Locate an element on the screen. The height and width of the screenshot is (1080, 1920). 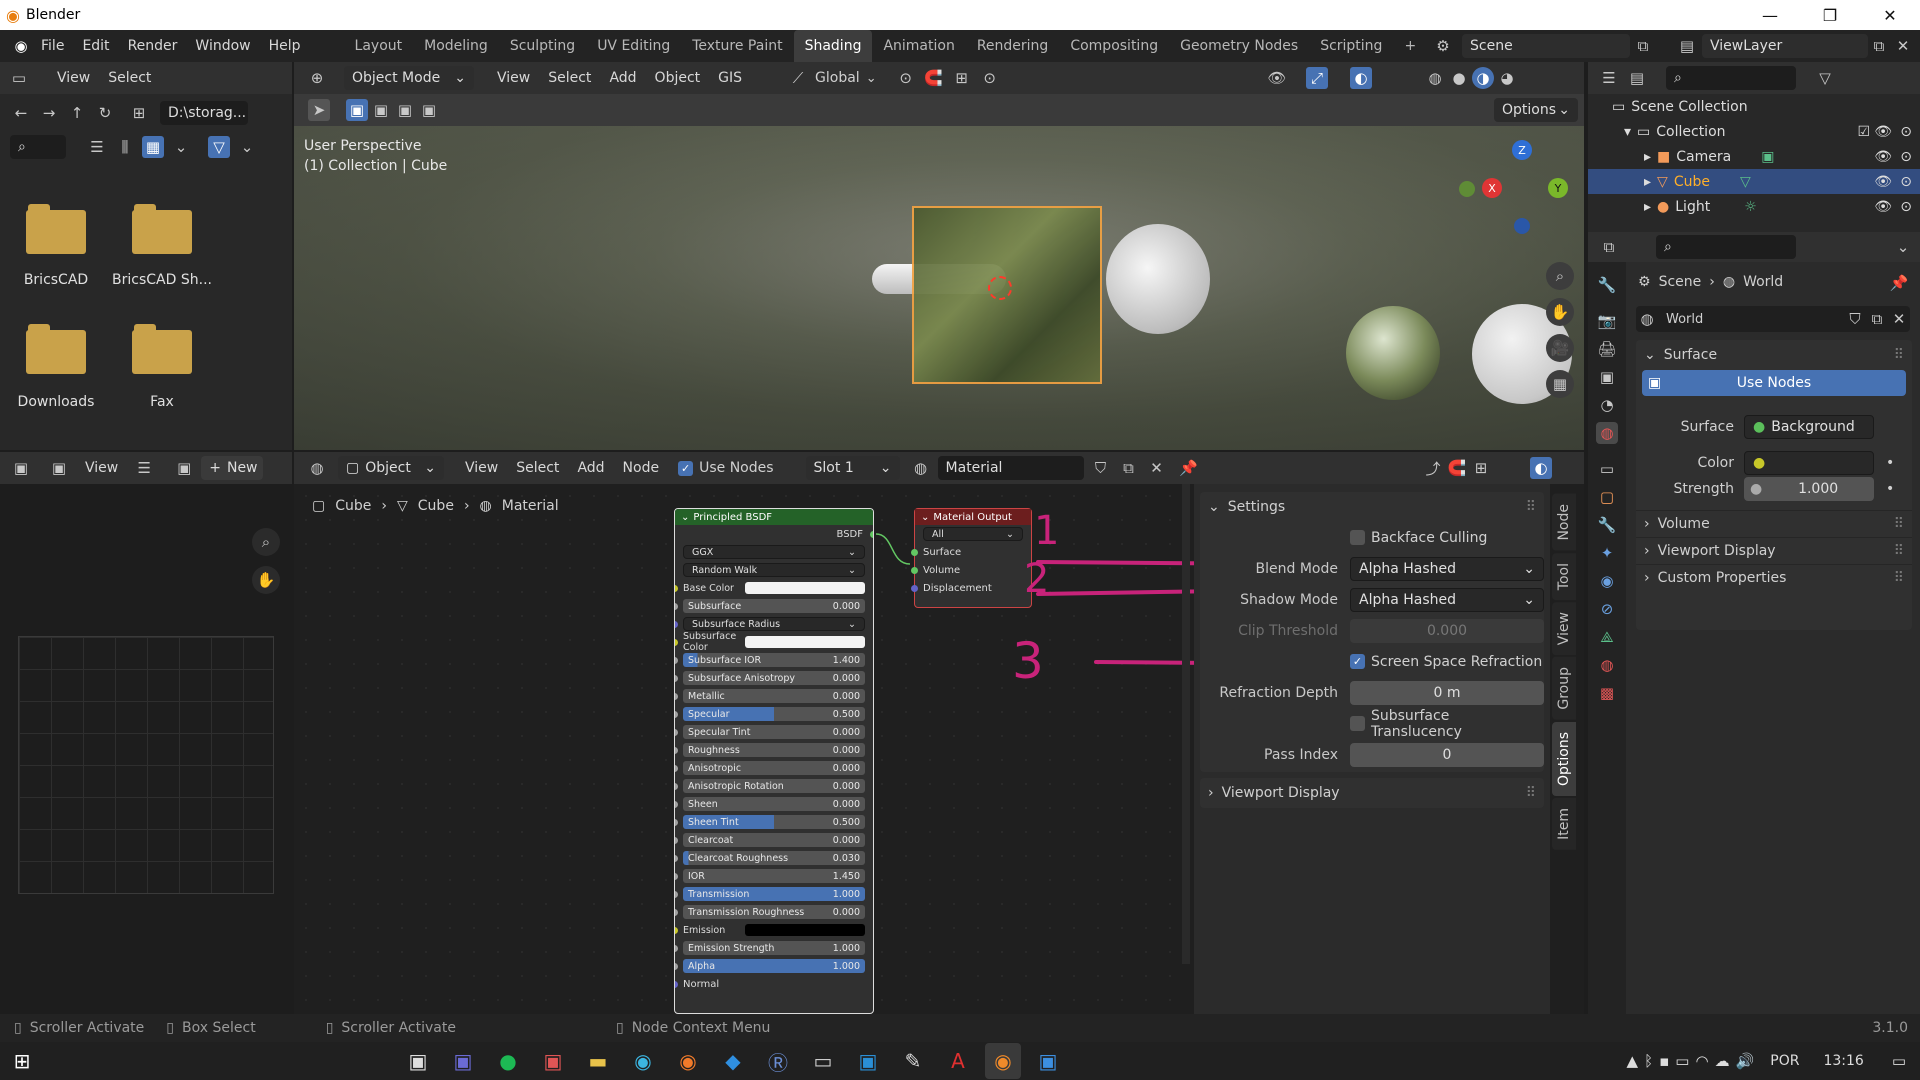
bsdf-input-base-color: Base Color is located at coordinates (774, 588).